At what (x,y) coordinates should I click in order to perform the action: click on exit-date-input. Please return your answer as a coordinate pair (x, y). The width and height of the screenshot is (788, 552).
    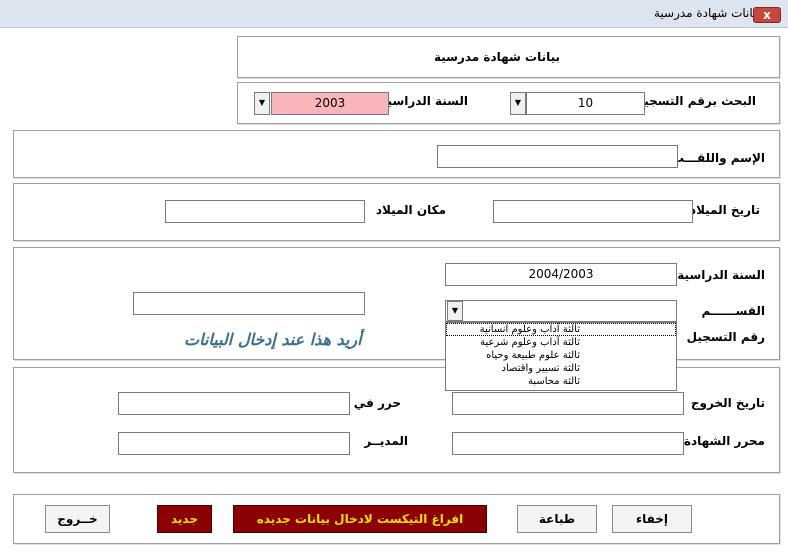
    Looking at the image, I should click on (568, 403).